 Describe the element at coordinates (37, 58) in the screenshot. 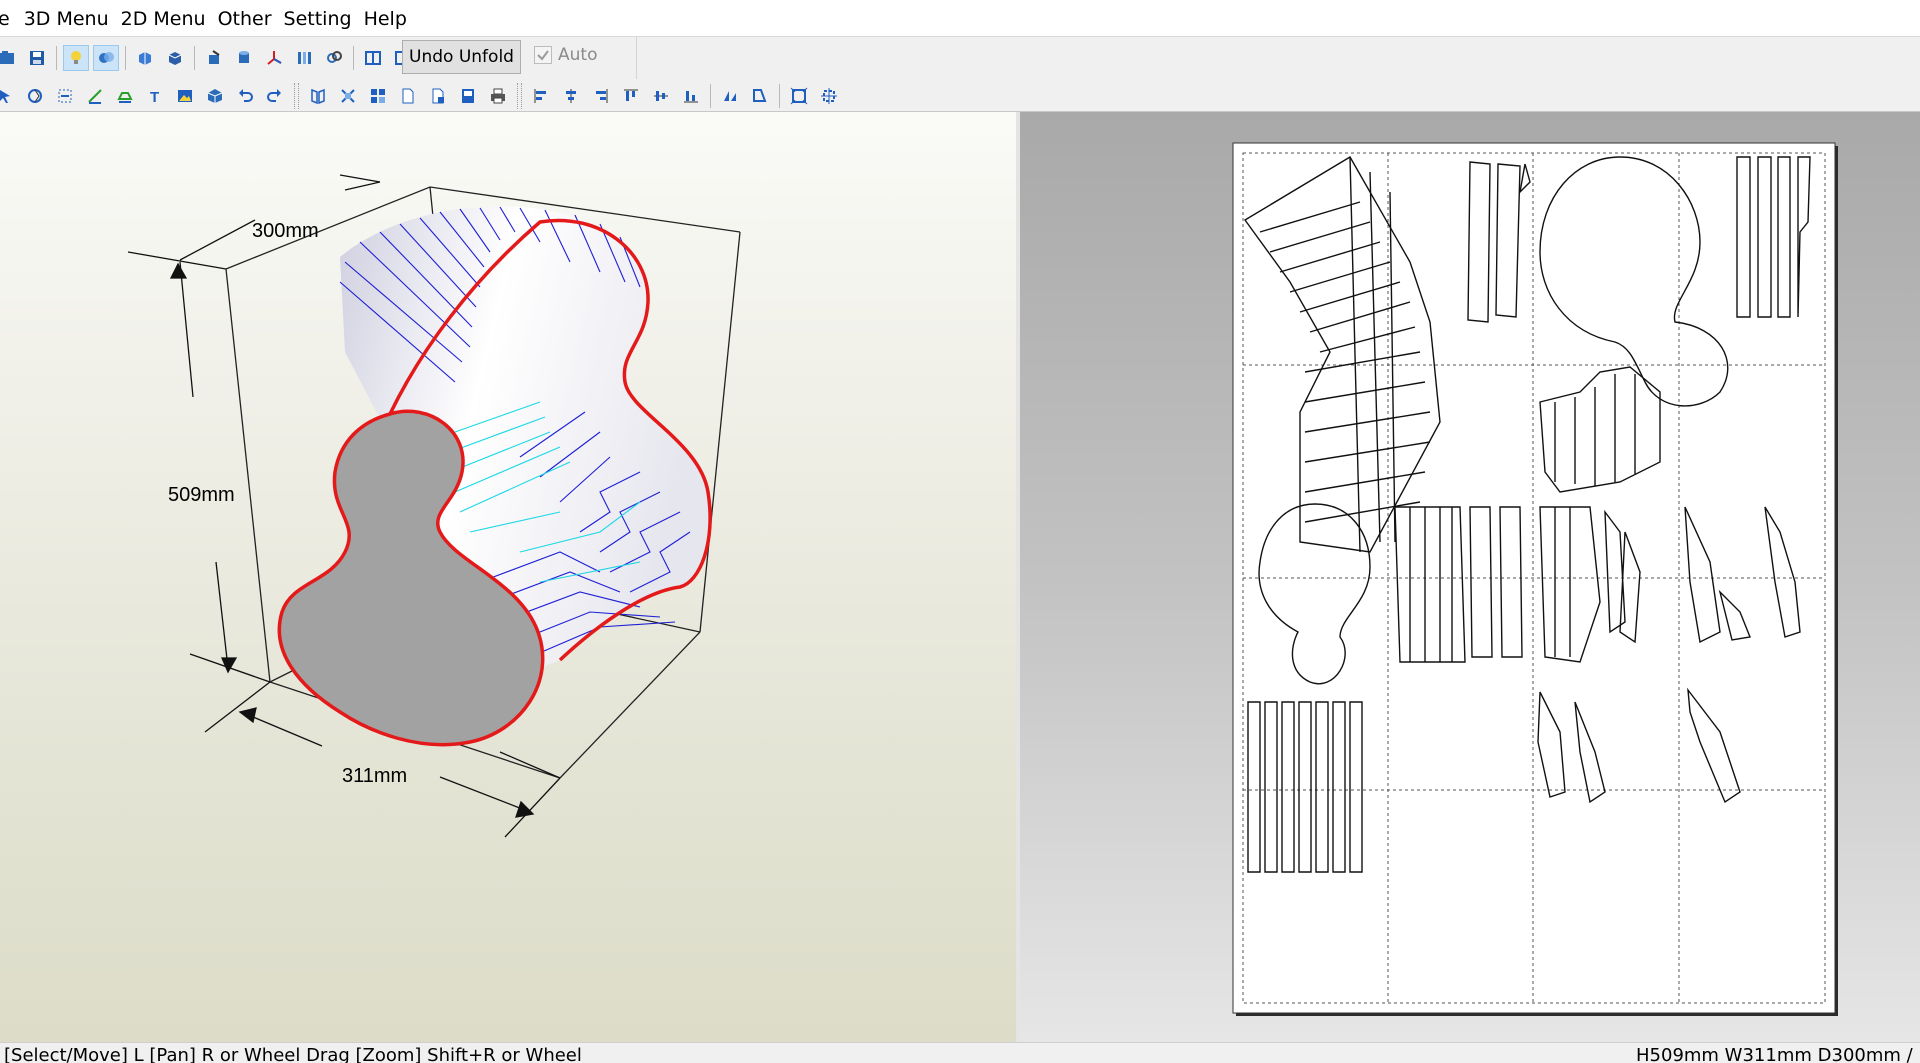

I see `save-icon` at that location.